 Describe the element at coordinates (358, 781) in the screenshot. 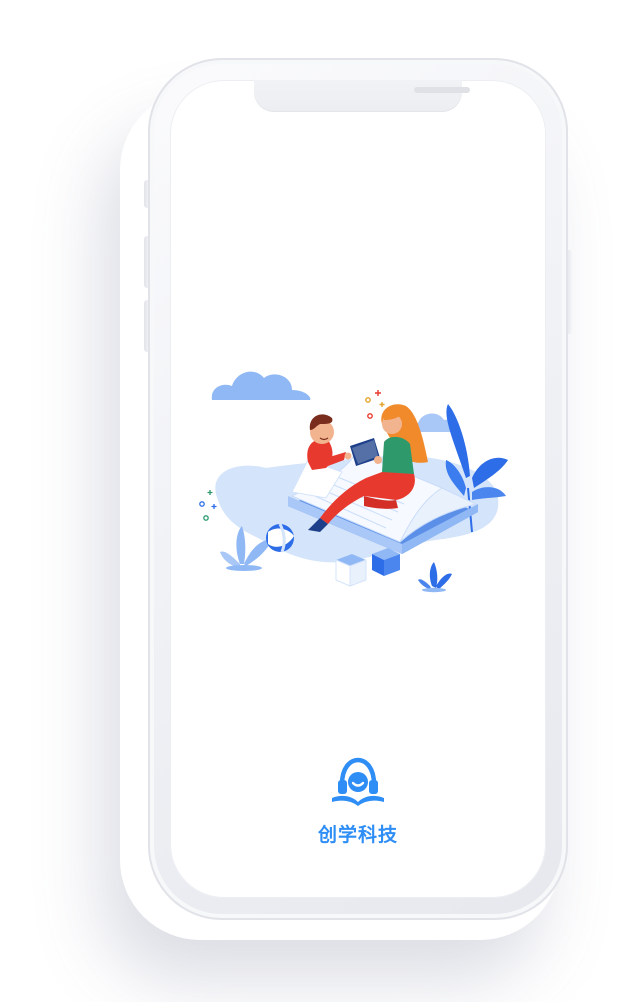

I see `headphones-book-logo-icon` at that location.